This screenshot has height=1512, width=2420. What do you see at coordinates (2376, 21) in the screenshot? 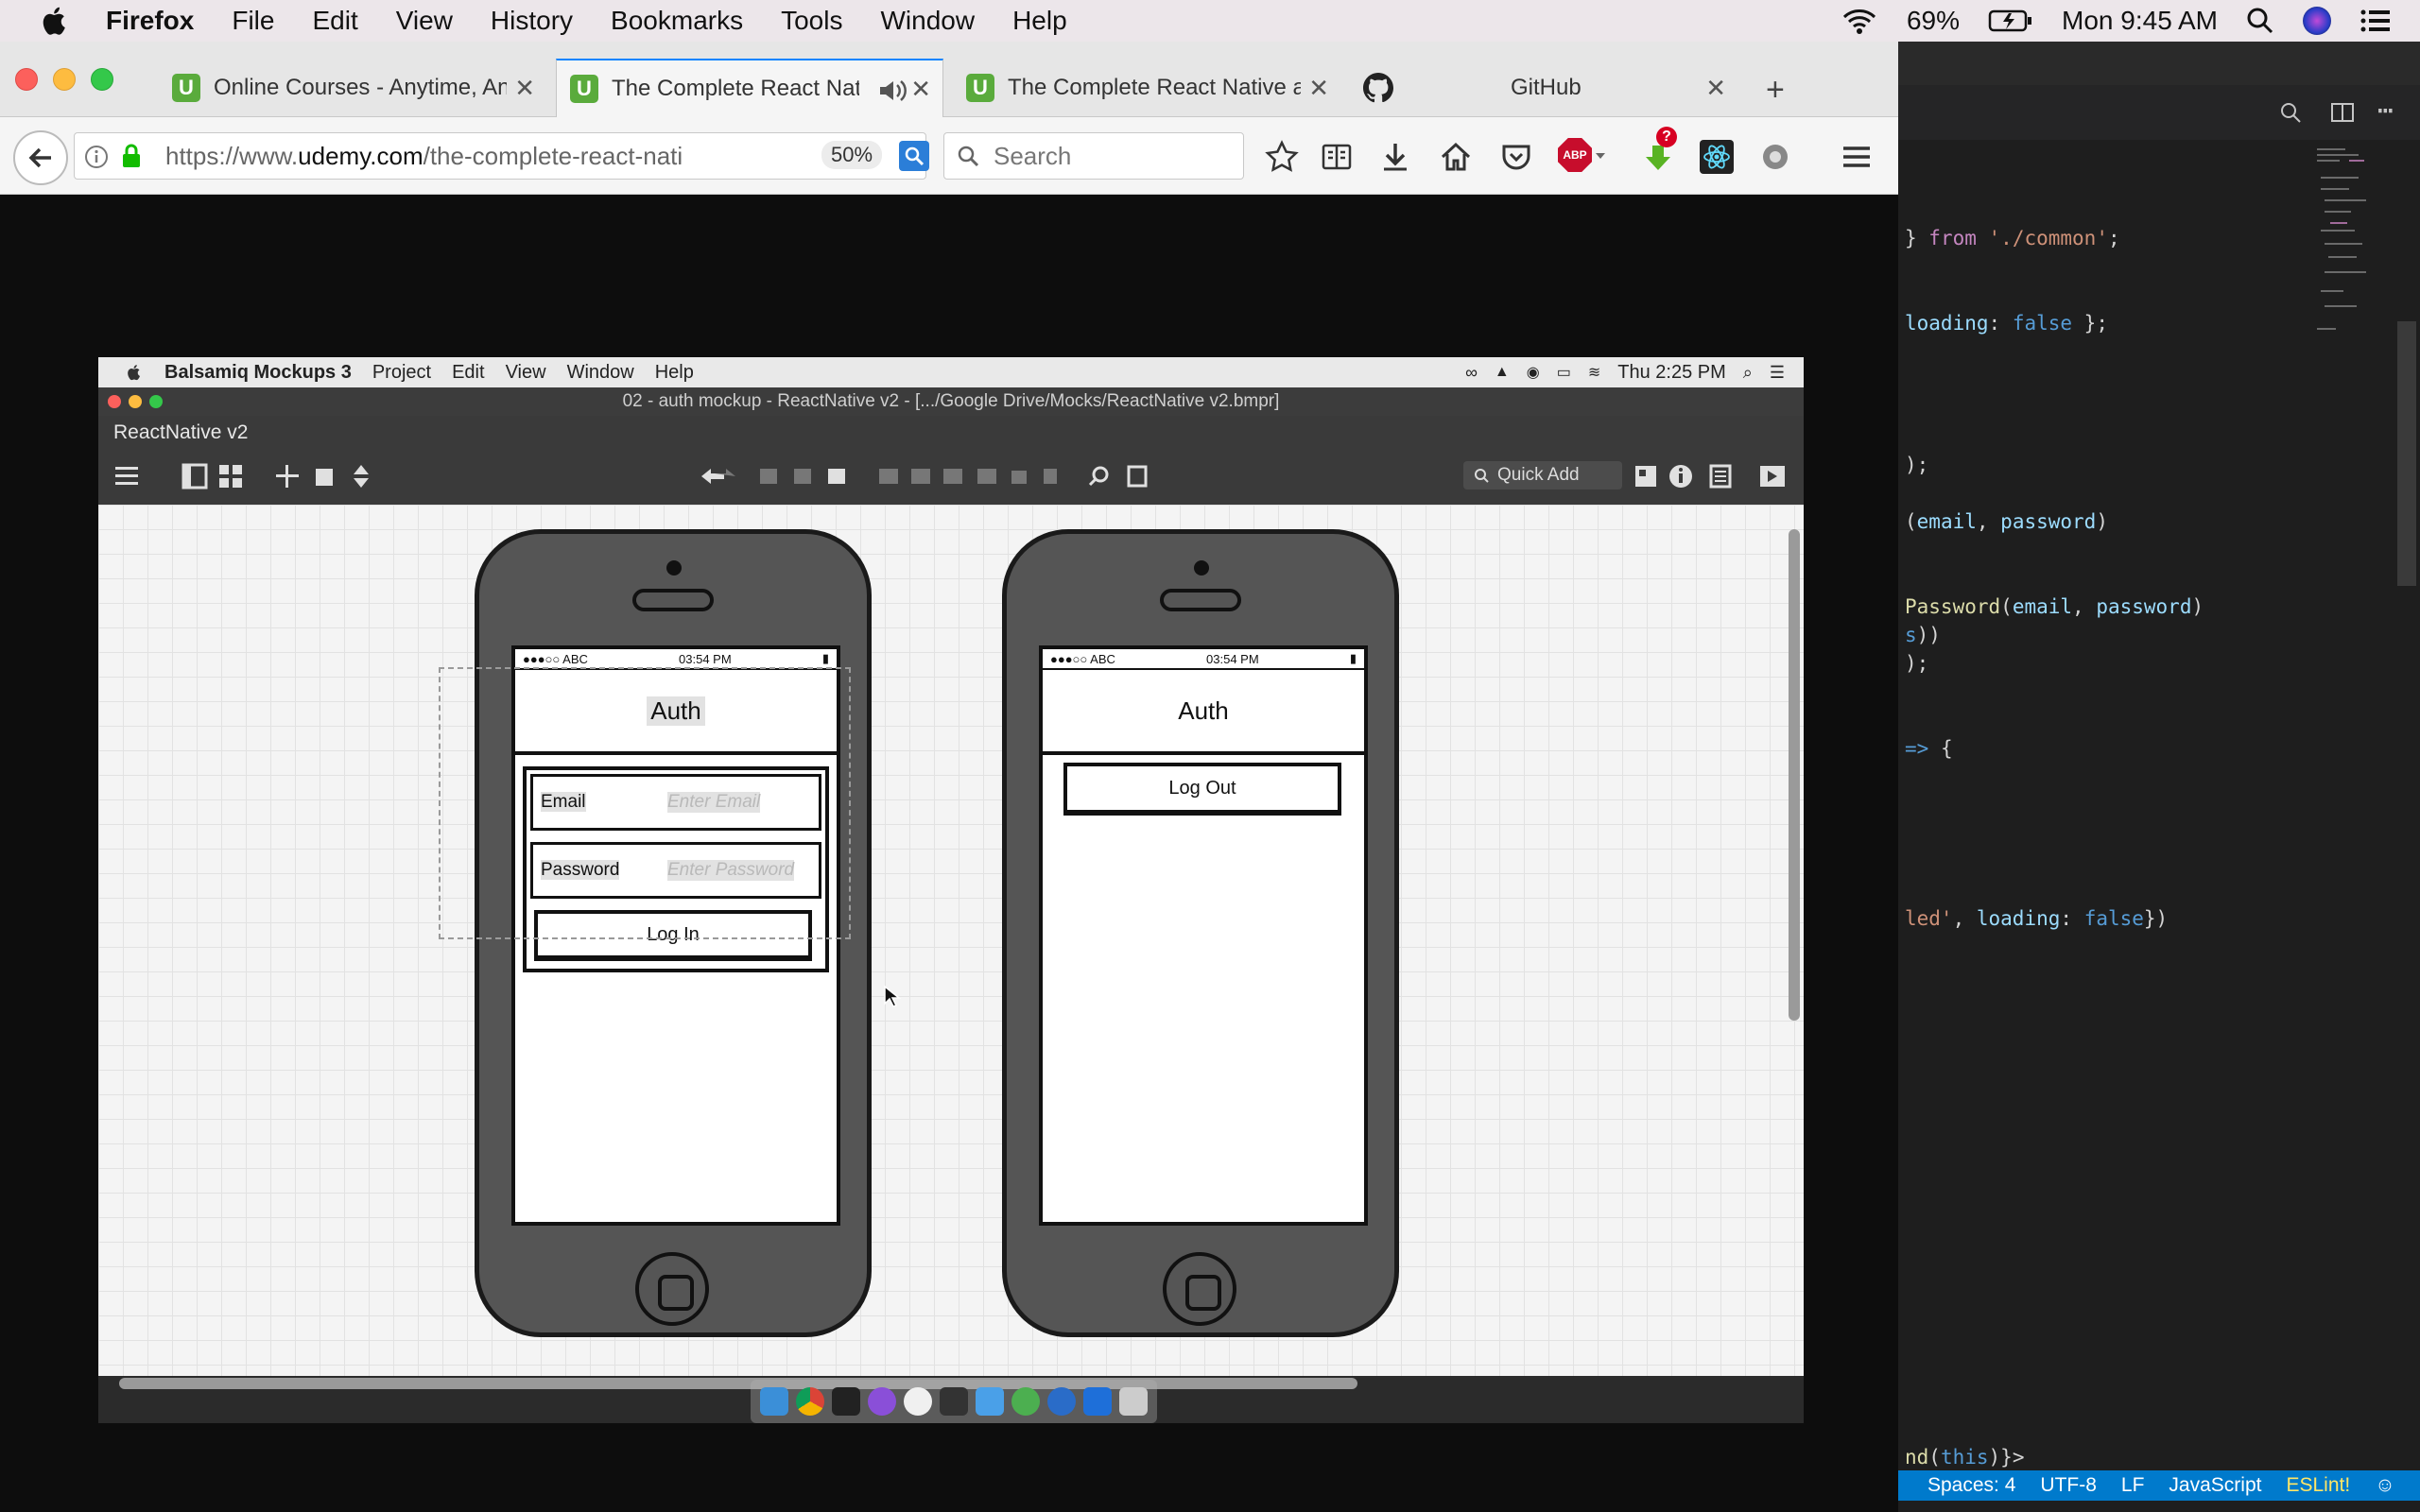
I see `notification-center-icon` at bounding box center [2376, 21].